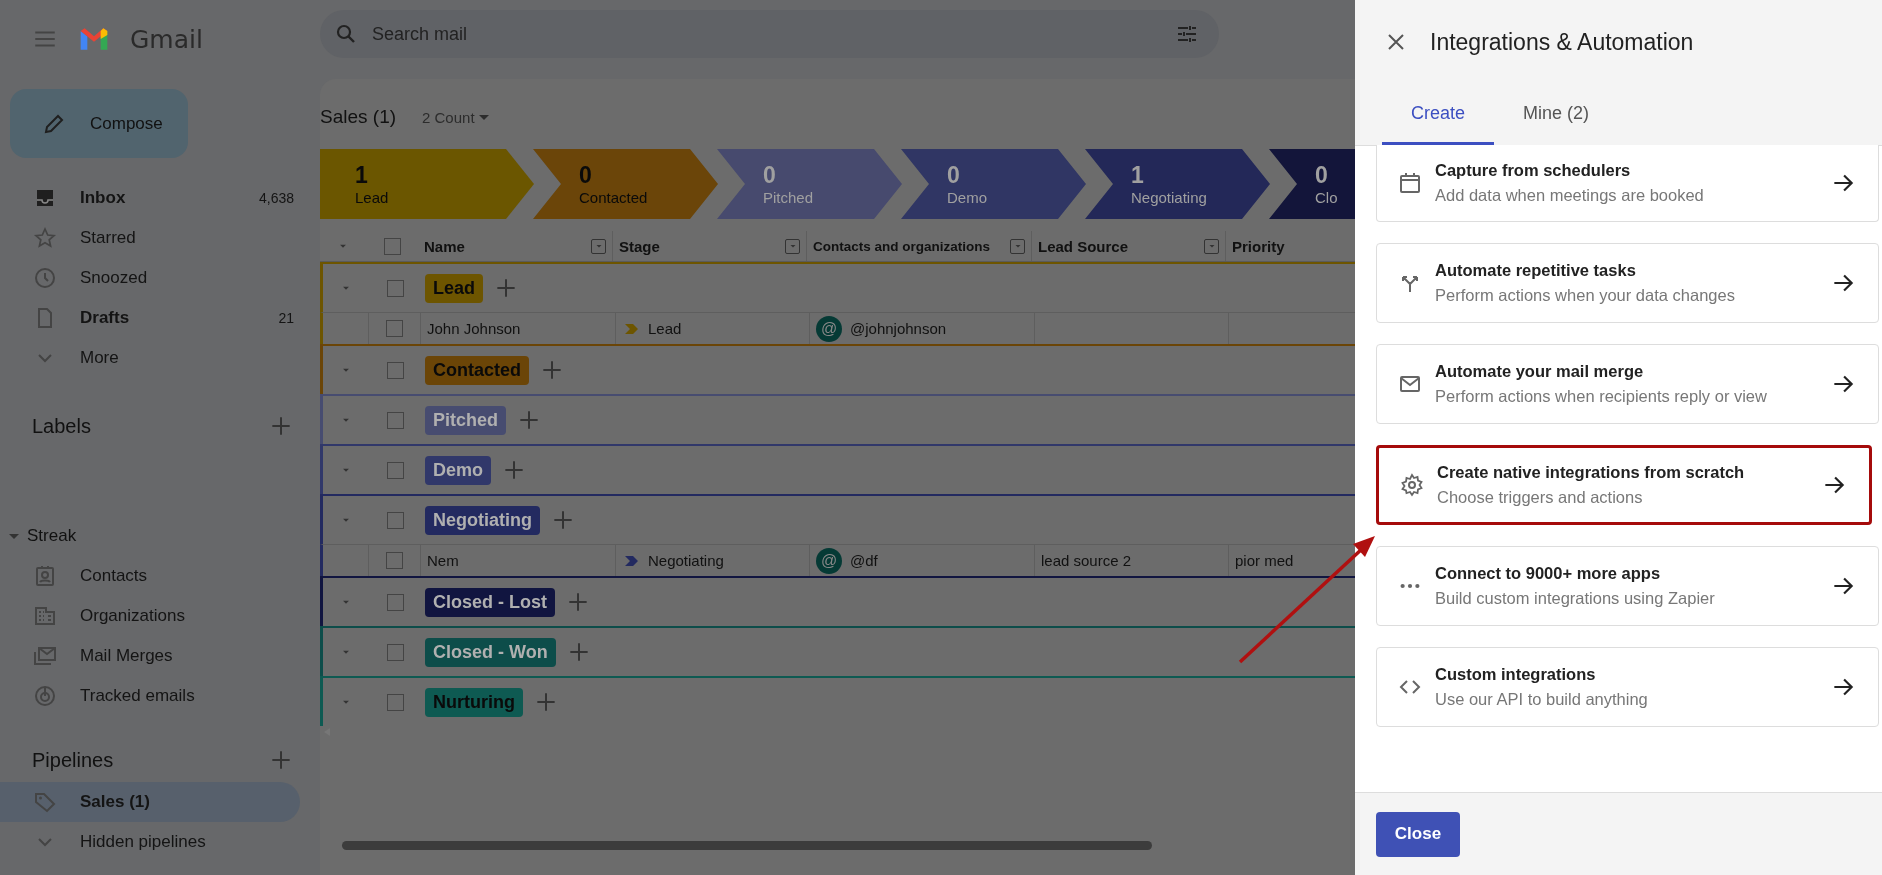 This screenshot has height=875, width=1882. I want to click on column-header: Lead Source, so click(1129, 246).